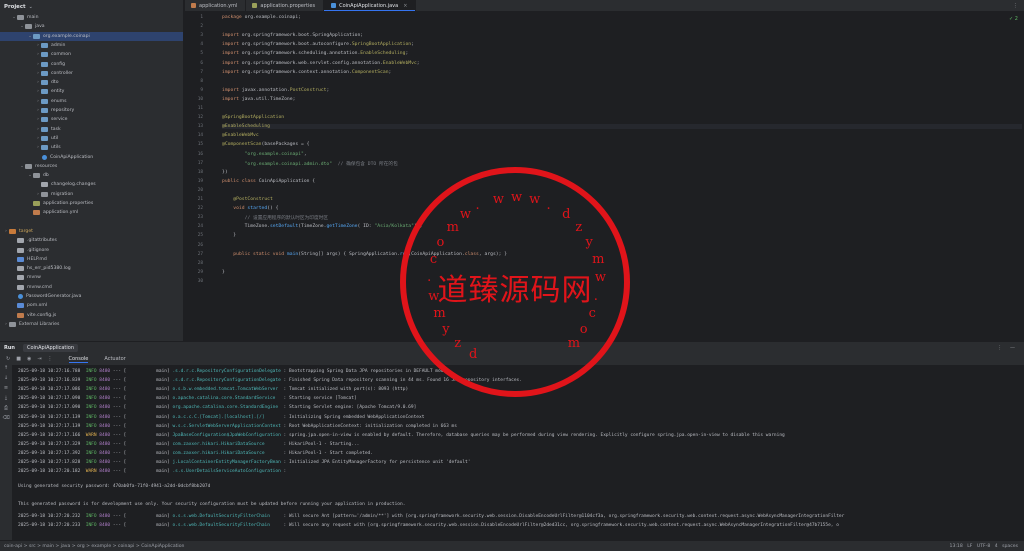  I want to click on tree-item: ⌄ main, so click(91, 17).